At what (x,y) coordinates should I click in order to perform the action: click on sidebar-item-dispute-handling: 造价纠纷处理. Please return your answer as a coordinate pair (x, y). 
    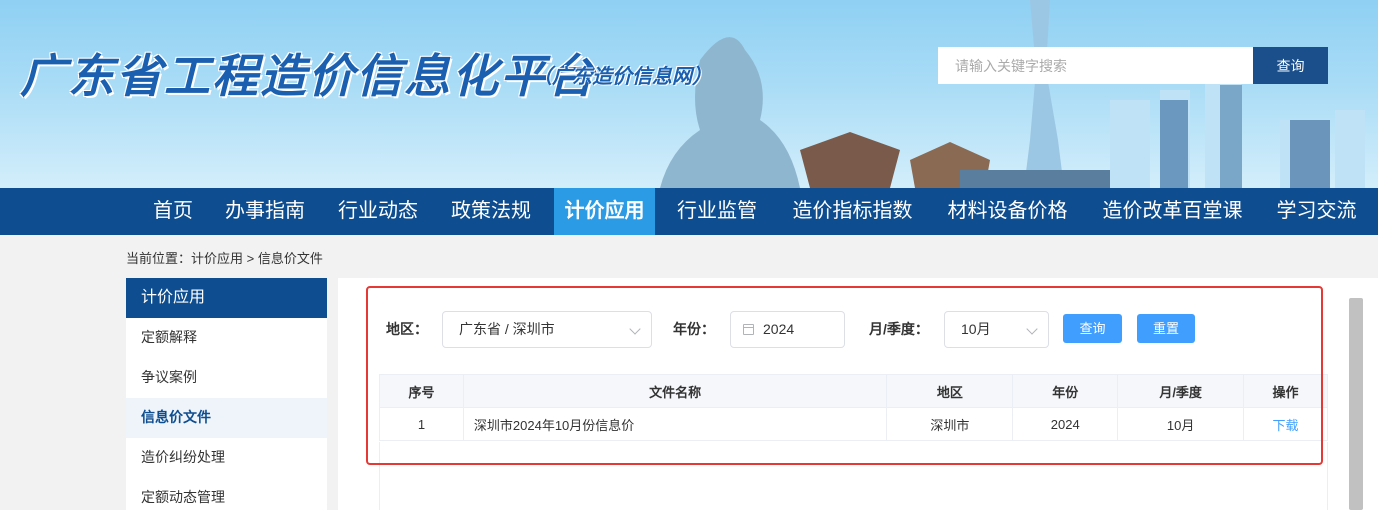
    Looking at the image, I should click on (226, 458).